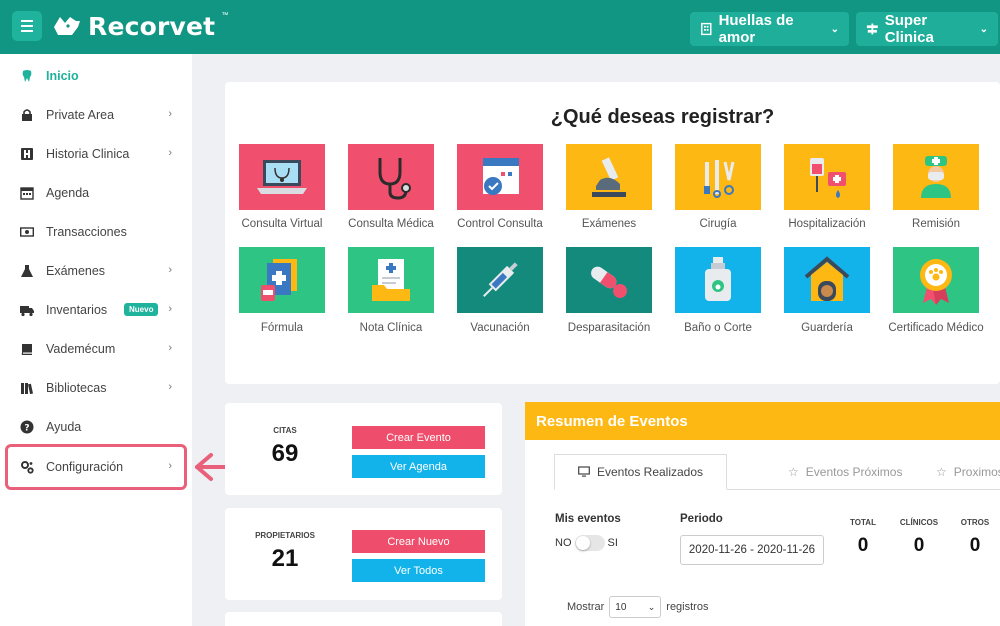 Image resolution: width=1000 pixels, height=626 pixels. Describe the element at coordinates (756, 29) in the screenshot. I see `owner-selector-label: Huellas de amor` at that location.